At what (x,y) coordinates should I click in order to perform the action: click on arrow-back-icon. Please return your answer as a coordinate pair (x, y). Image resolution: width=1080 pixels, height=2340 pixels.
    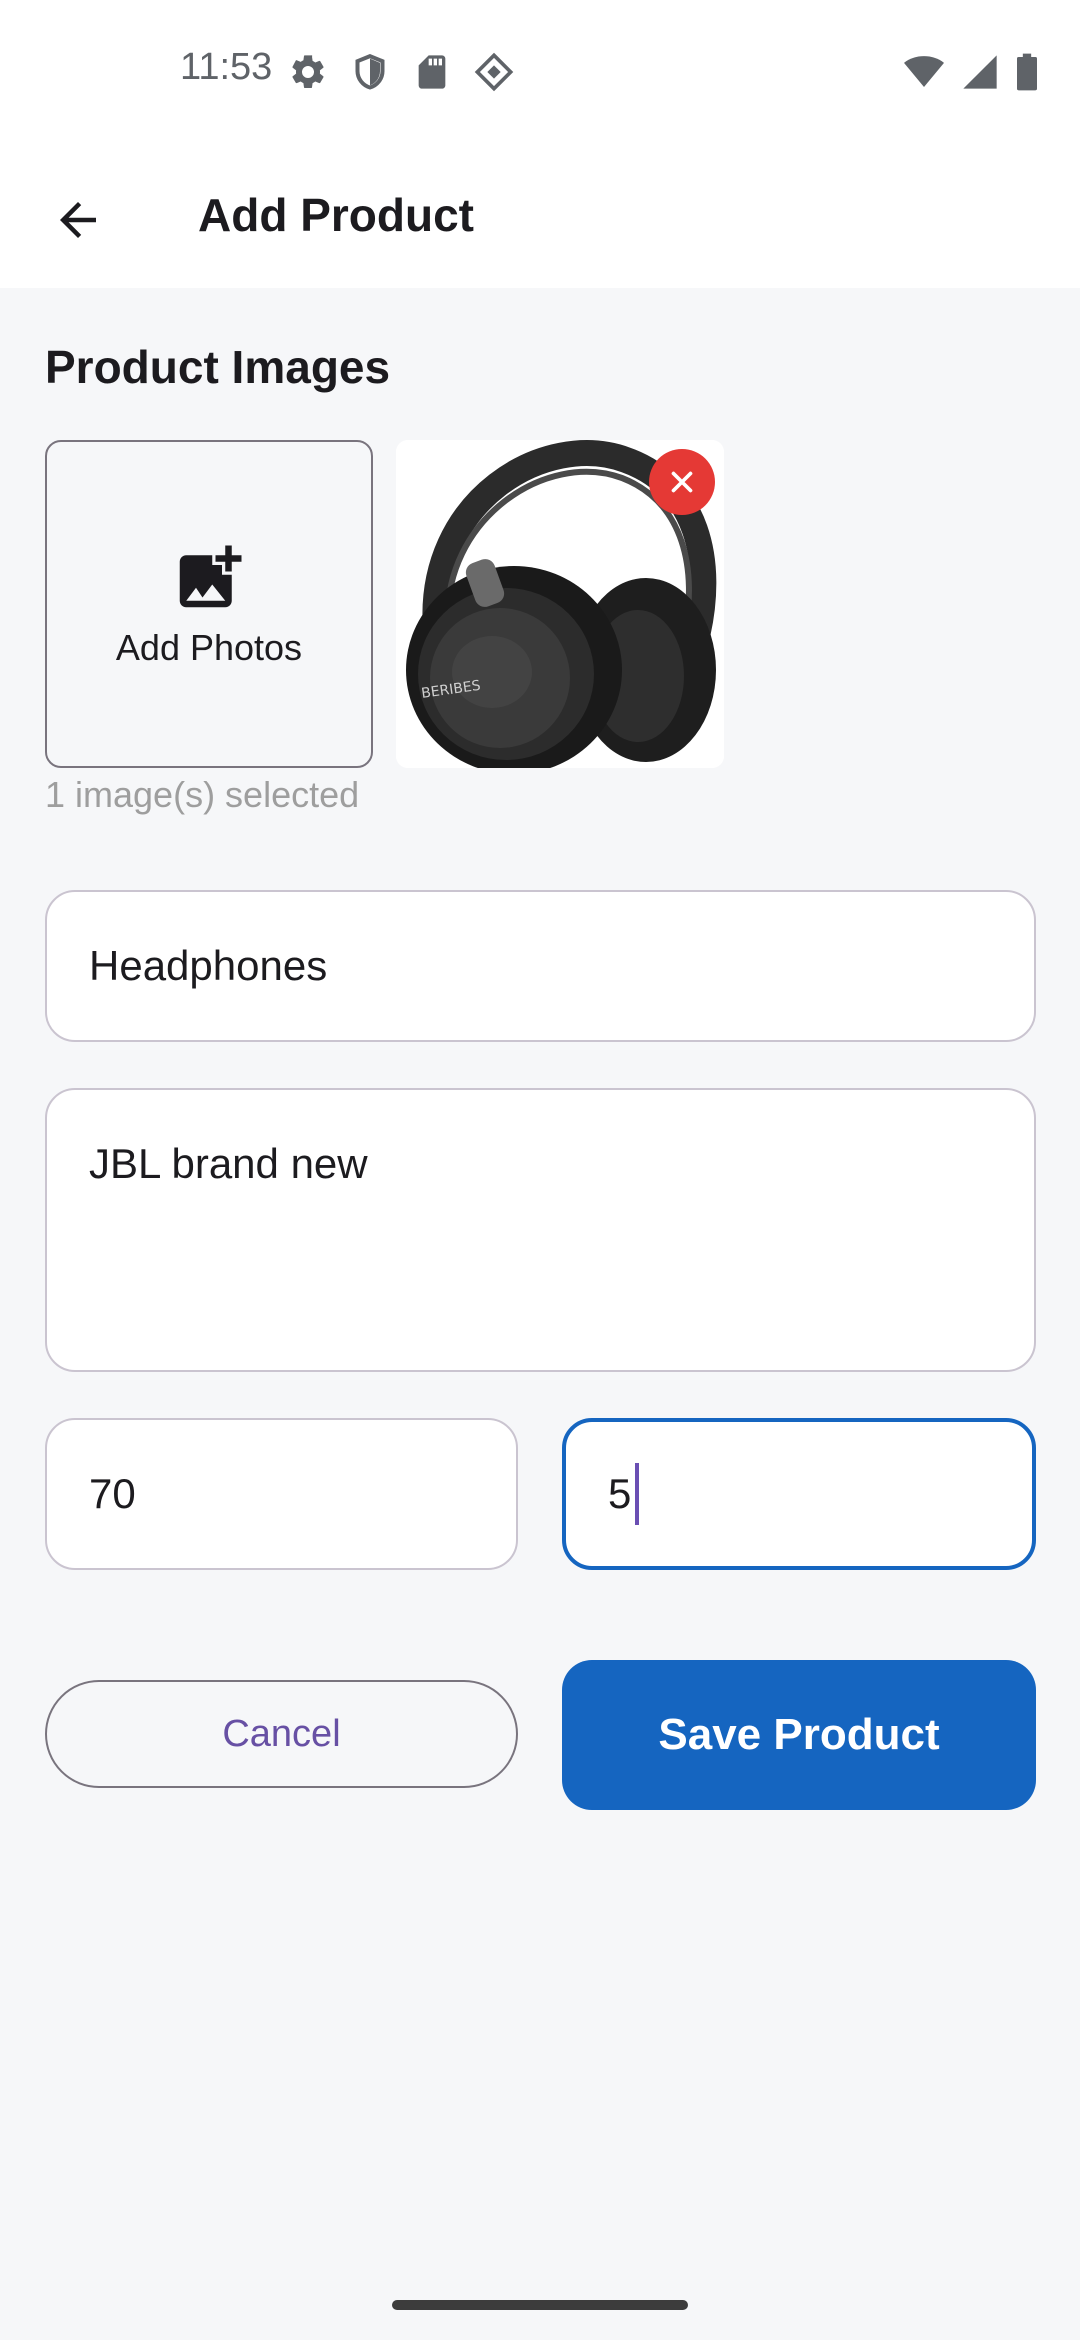
    Looking at the image, I should click on (78, 220).